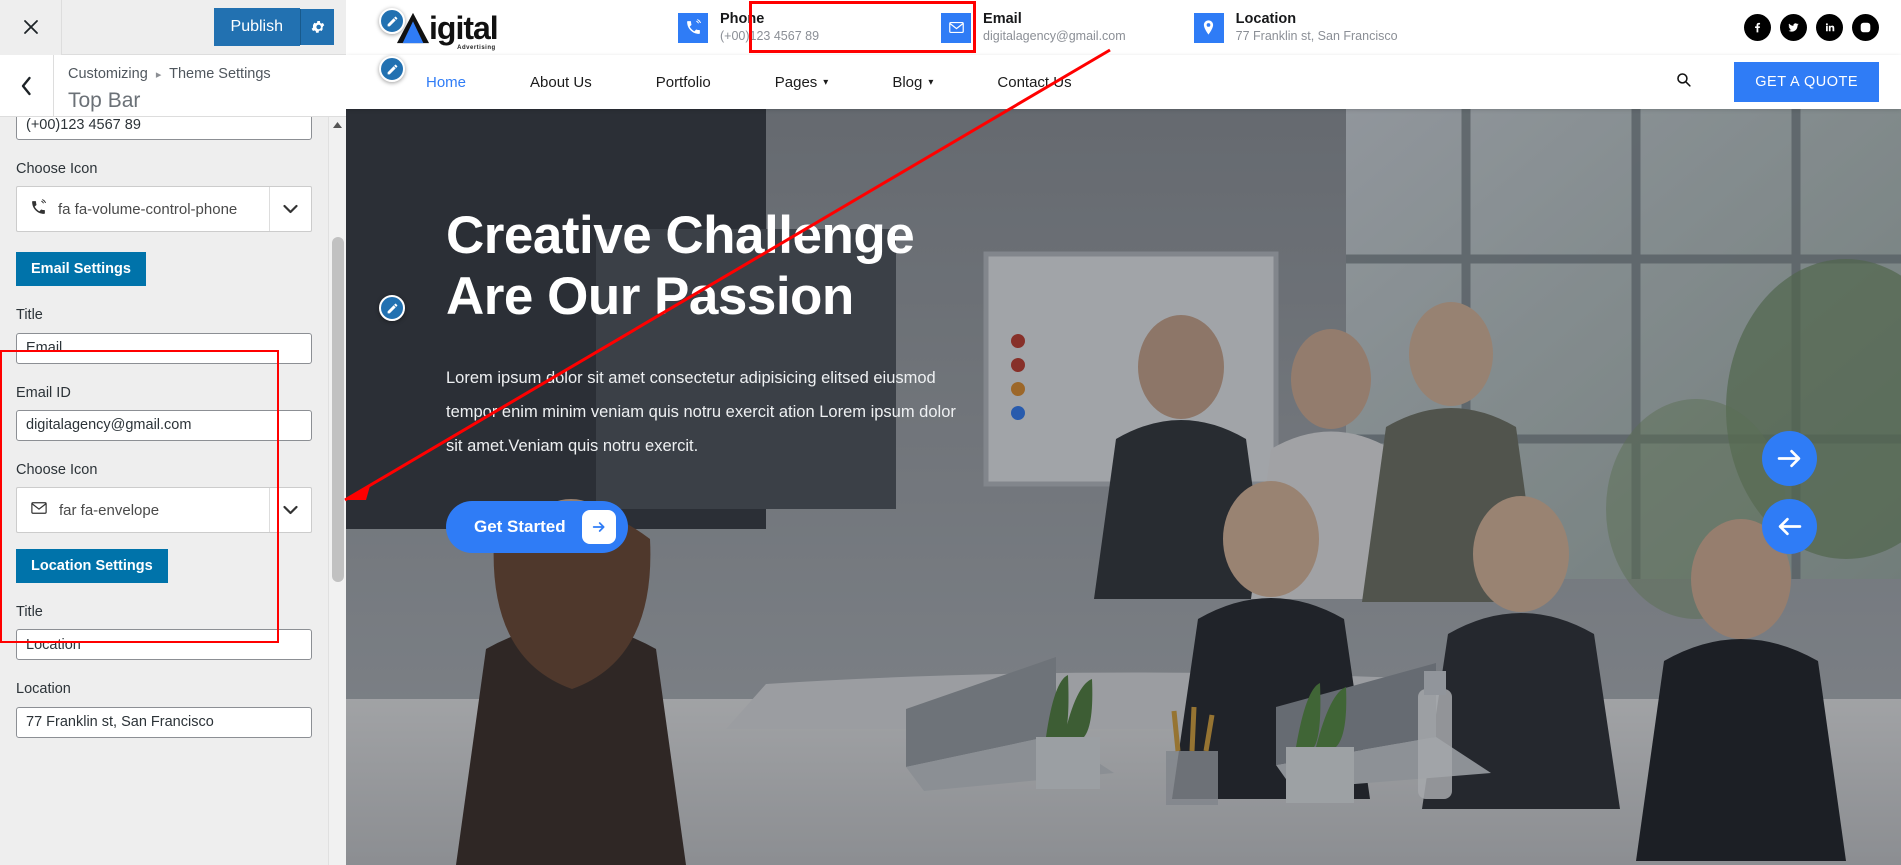 The height and width of the screenshot is (865, 1901). Describe the element at coordinates (650, 297) in the screenshot. I see `hero-heading-line2: Are Our Passion` at that location.